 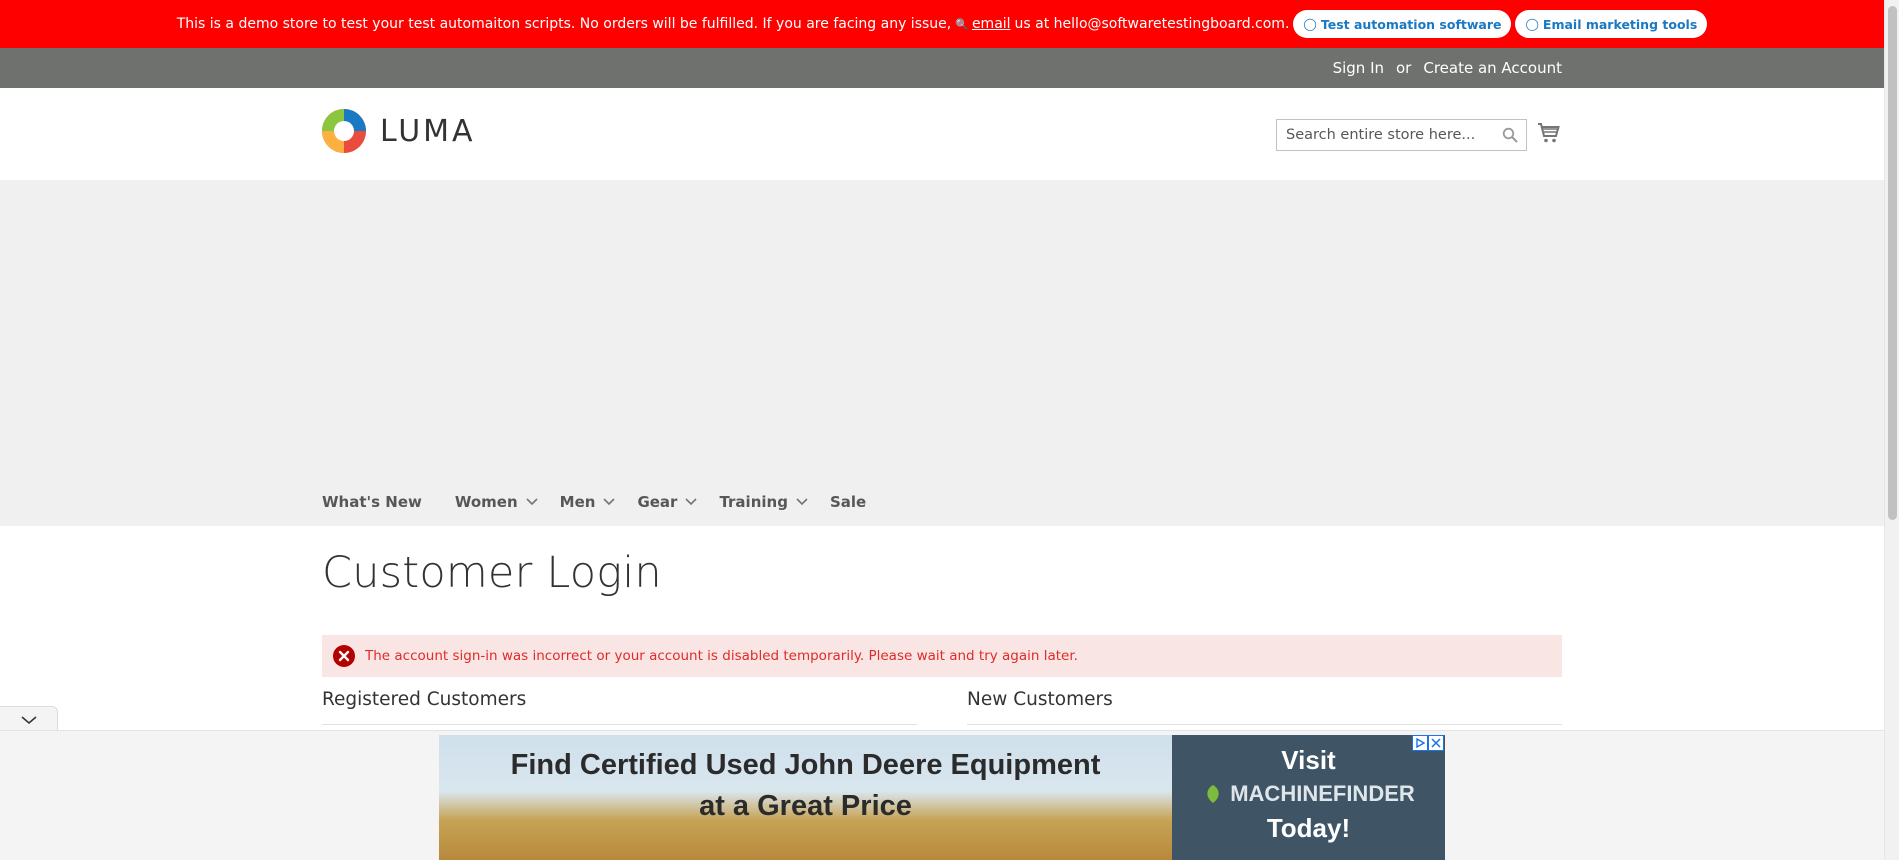 What do you see at coordinates (1213, 794) in the screenshot?
I see `machinefinder-logo-icon` at bounding box center [1213, 794].